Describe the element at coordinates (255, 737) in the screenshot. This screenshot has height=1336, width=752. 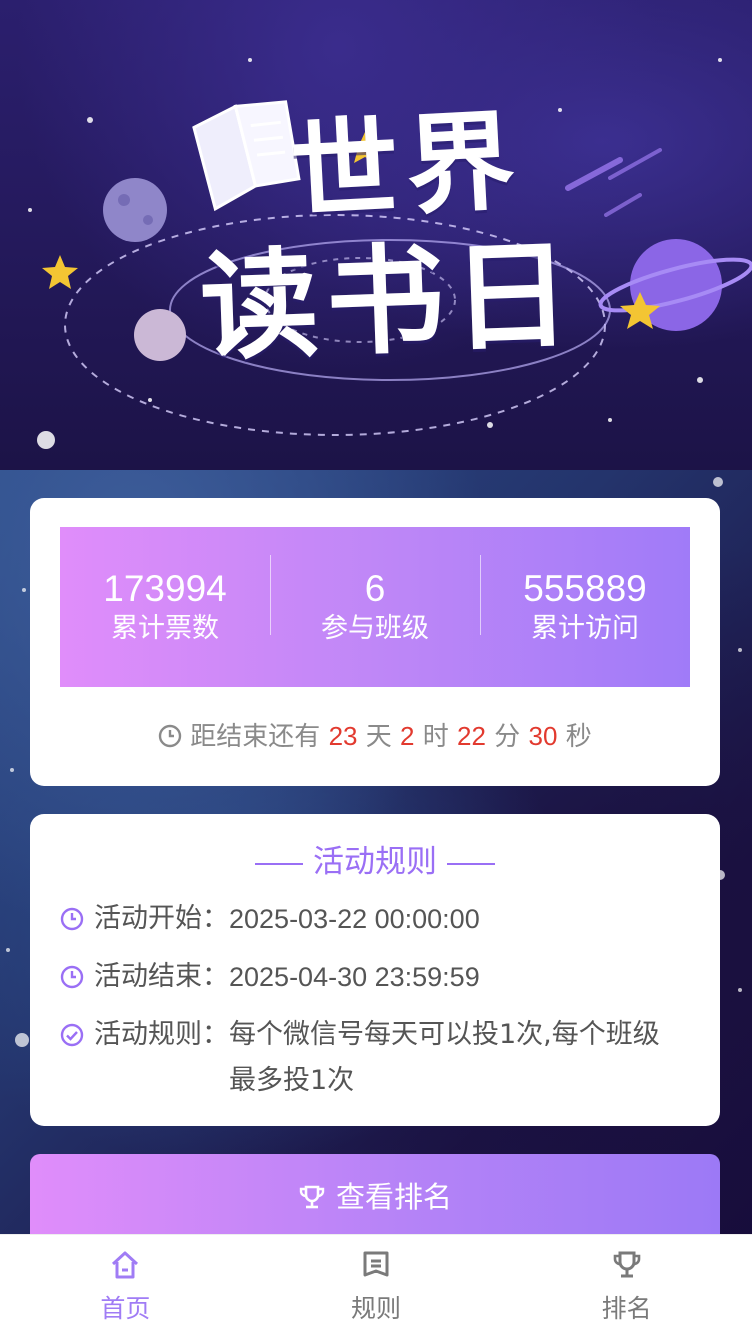
I see `countdown-prefix: 距结束还有` at that location.